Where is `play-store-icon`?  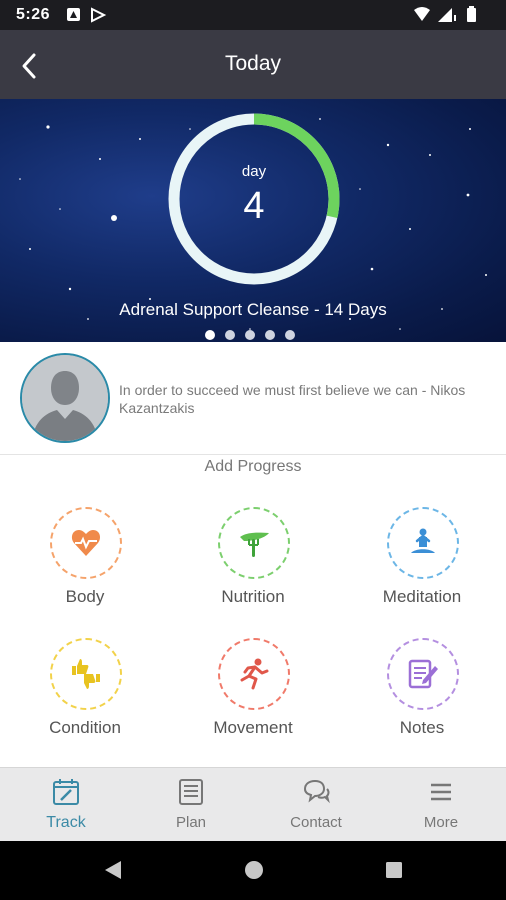 play-store-icon is located at coordinates (99, 15).